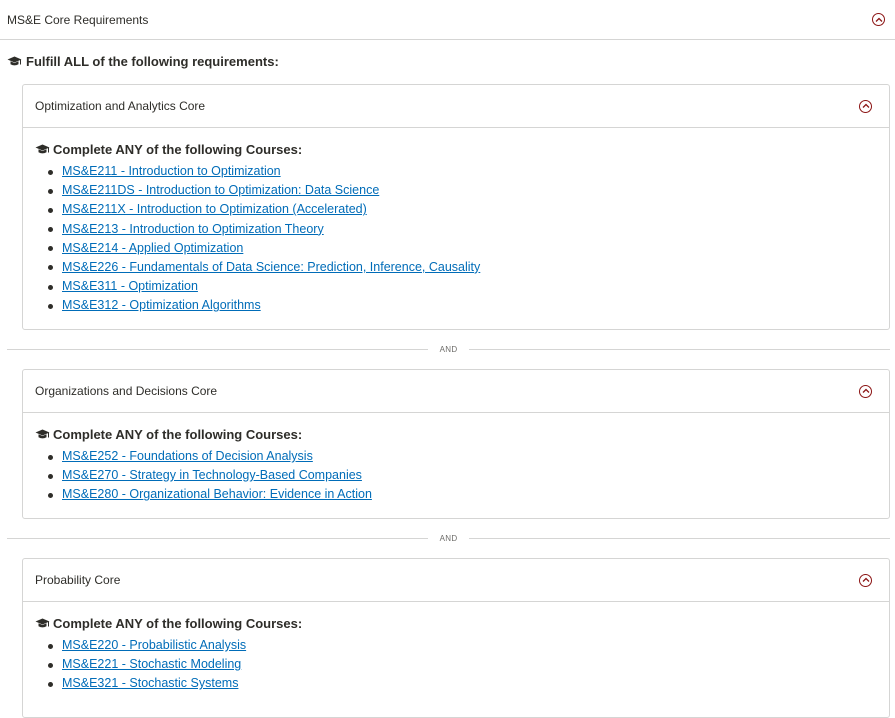 Image resolution: width=895 pixels, height=718 pixels. I want to click on list-item: MS&E321 - Stochastic Systems, so click(462, 683).